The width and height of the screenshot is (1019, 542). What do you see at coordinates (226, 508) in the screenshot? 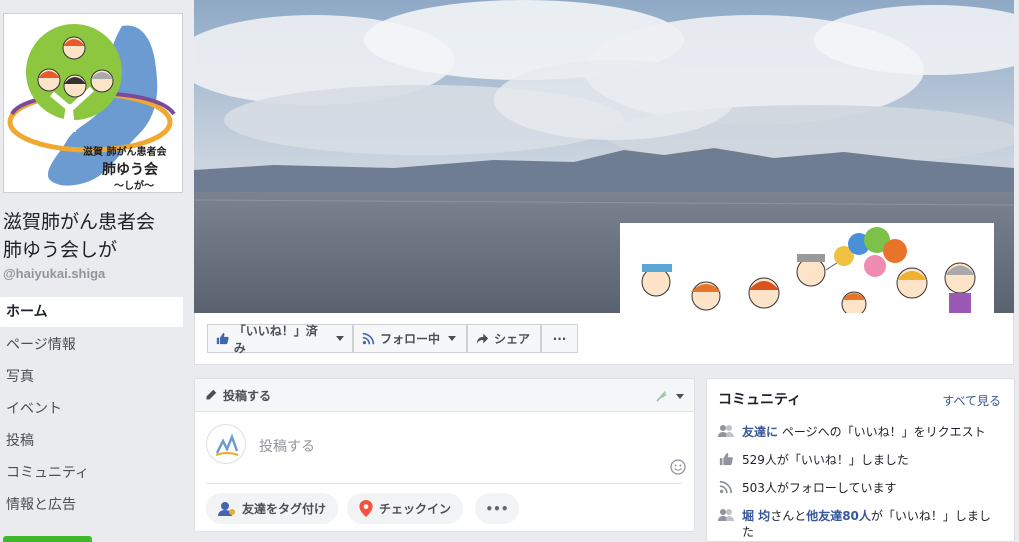
I see `tag-person-icon` at bounding box center [226, 508].